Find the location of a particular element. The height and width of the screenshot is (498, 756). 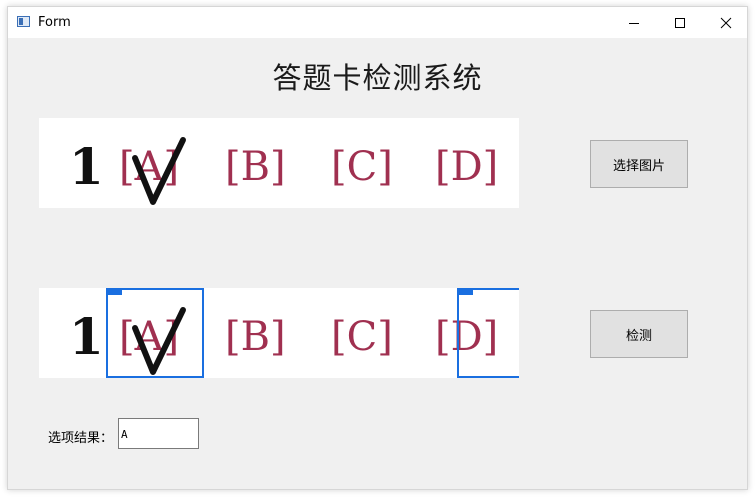

original-image-panel: 1 [A] [B] [C] [D] is located at coordinates (279, 163).